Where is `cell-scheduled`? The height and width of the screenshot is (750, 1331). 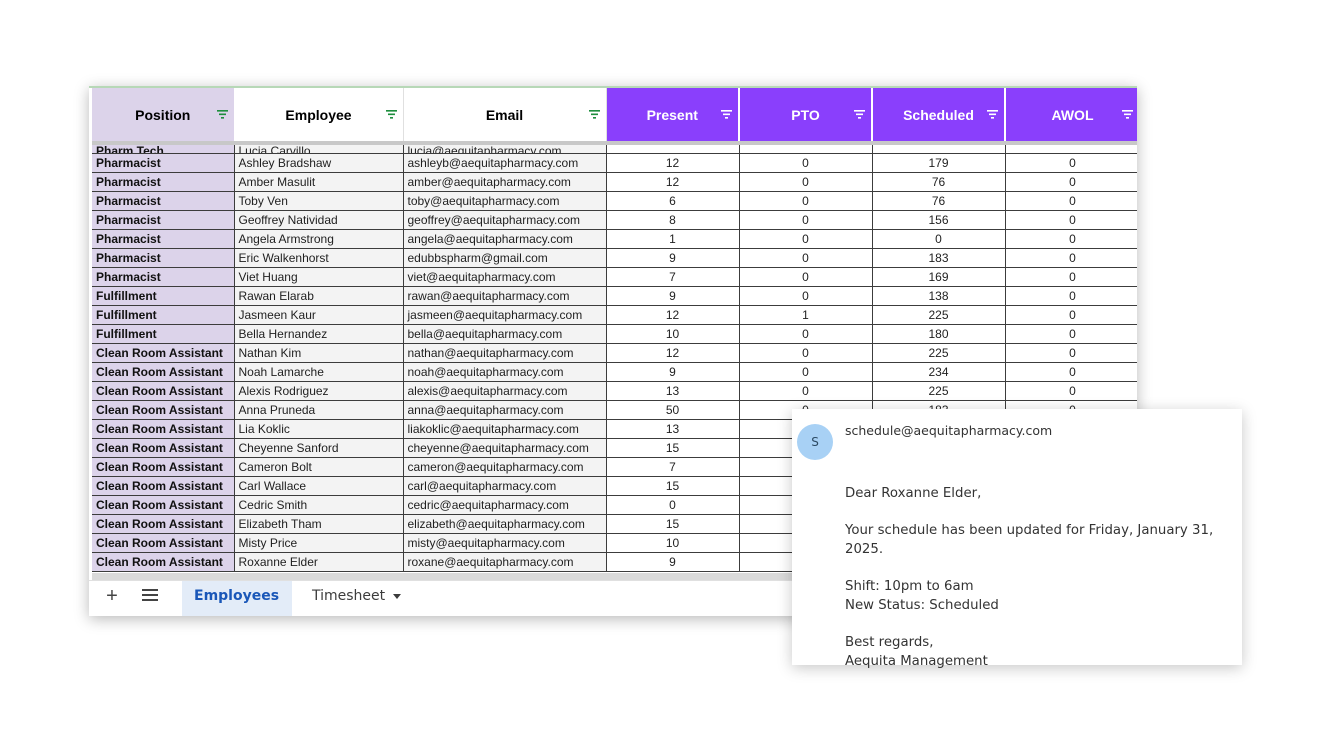 cell-scheduled is located at coordinates (939, 148).